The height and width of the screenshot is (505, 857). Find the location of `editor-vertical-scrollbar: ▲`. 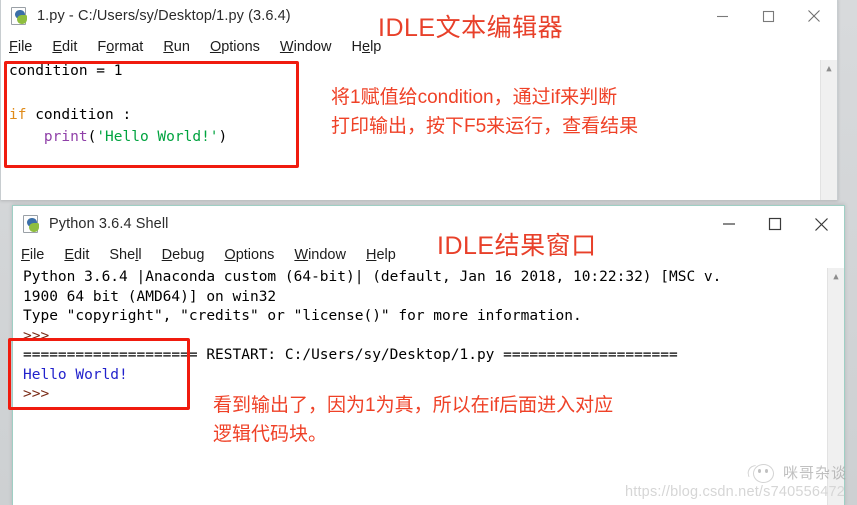

editor-vertical-scrollbar: ▲ is located at coordinates (828, 130).